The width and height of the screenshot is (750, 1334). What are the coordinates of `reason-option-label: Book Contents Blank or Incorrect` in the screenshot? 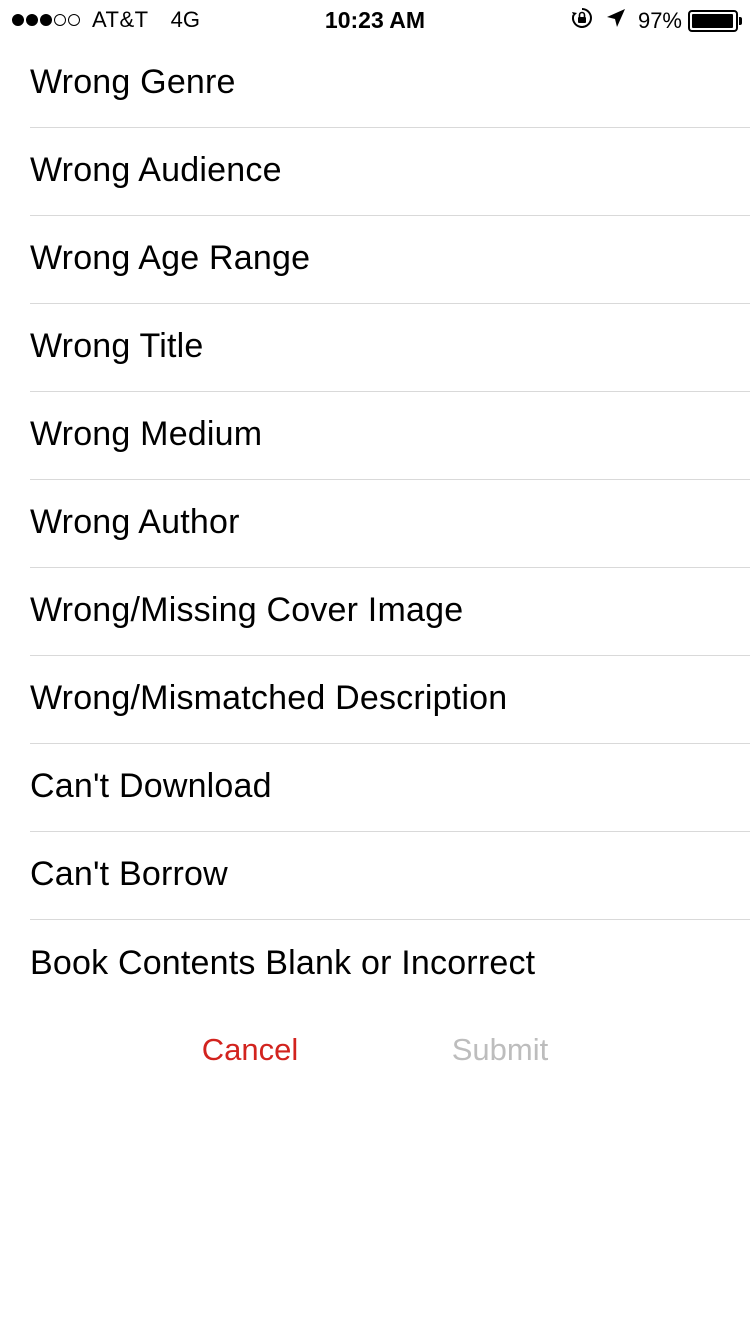 It's located at (283, 962).